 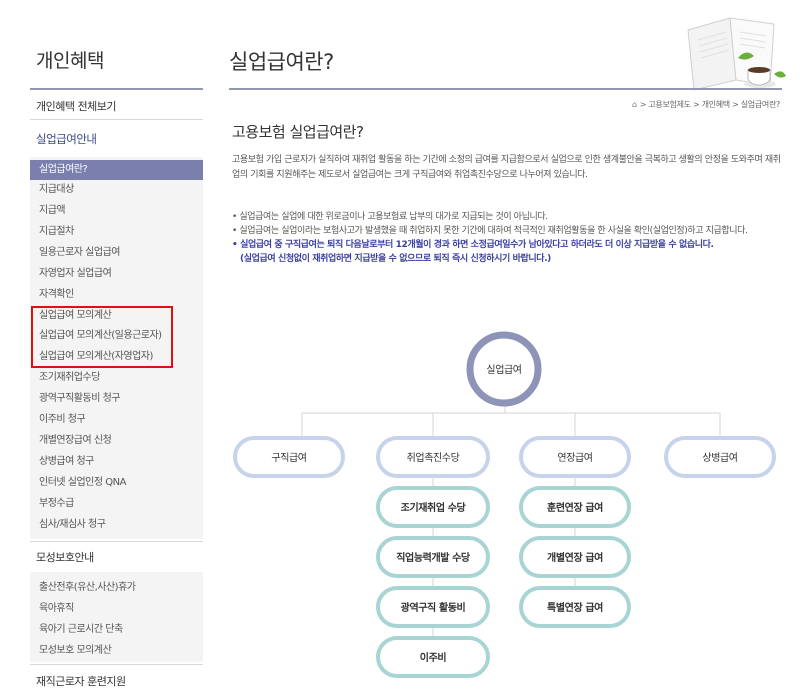 I want to click on child-special-extension: 특별연장 급여, so click(x=575, y=607).